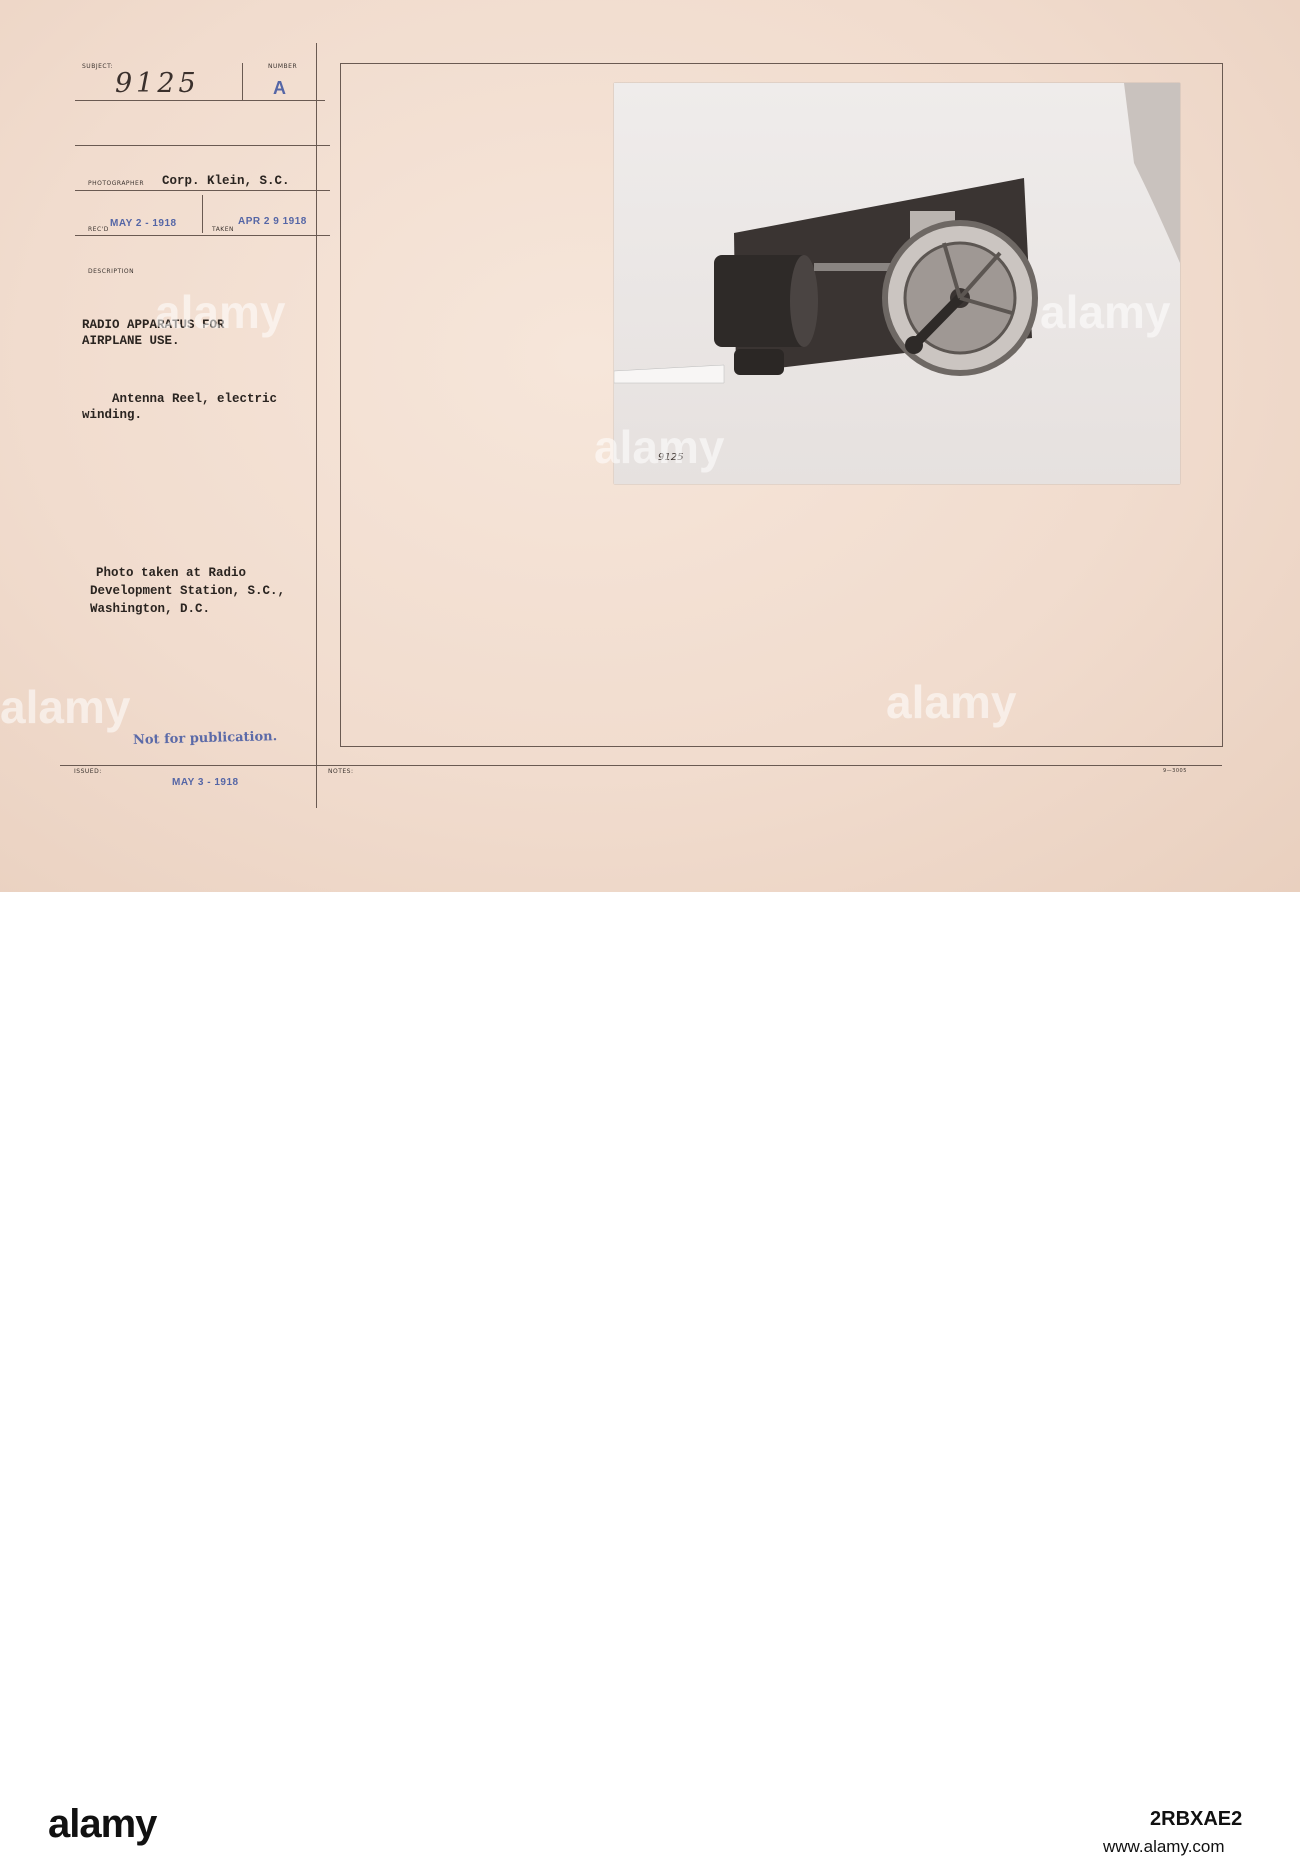  I want to click on notes-label: NOTES:, so click(341, 771).